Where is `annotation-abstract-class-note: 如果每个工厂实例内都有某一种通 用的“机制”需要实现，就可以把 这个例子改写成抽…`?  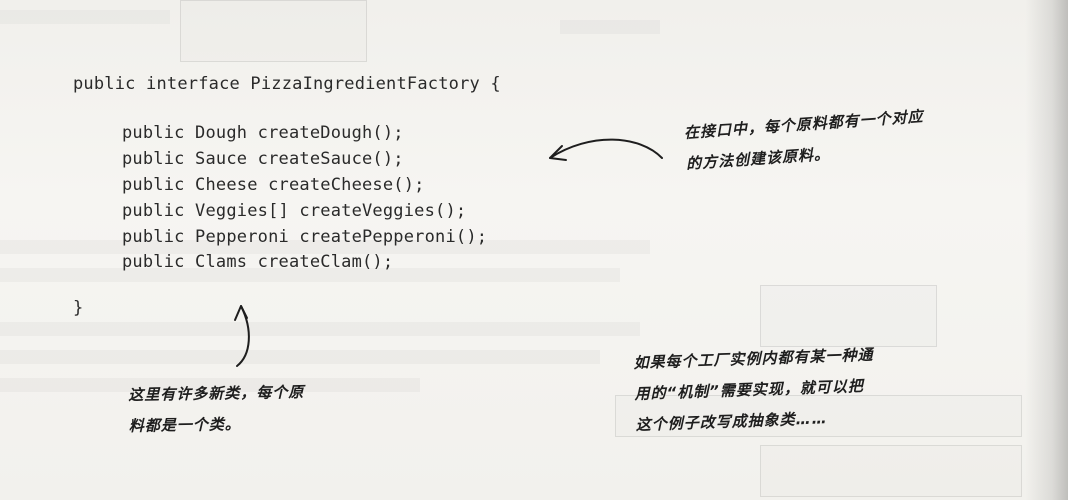
annotation-abstract-class-note: 如果每个工厂实例内都有某一种通 用的“机制”需要实现，就可以把 这个例子改写成抽… is located at coordinates (754, 390).